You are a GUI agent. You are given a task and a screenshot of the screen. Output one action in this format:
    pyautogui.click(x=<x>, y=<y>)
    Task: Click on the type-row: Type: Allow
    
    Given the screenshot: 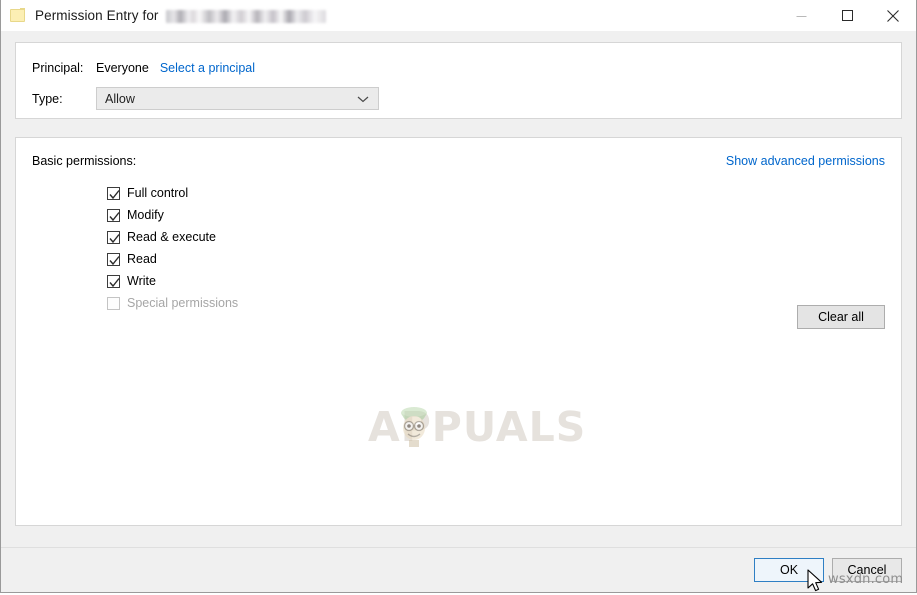 What is the action you would take?
    pyautogui.click(x=458, y=98)
    